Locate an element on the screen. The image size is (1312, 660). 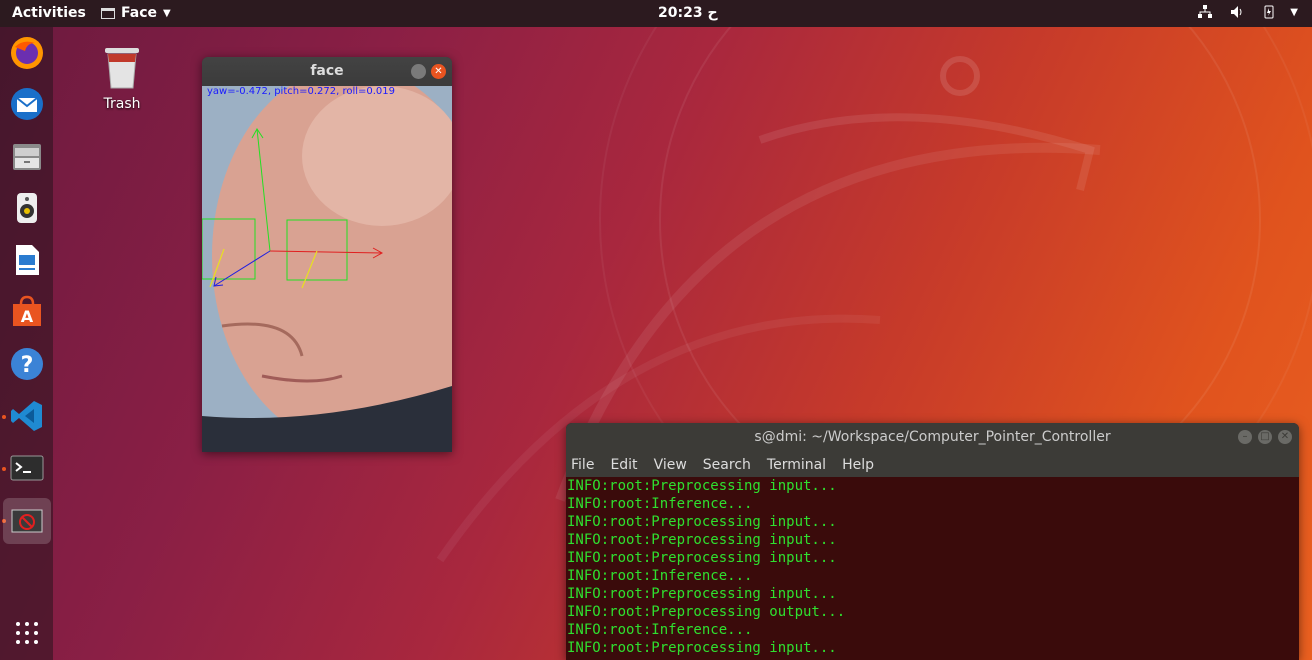
minimize-button is located at coordinates (418, 71).